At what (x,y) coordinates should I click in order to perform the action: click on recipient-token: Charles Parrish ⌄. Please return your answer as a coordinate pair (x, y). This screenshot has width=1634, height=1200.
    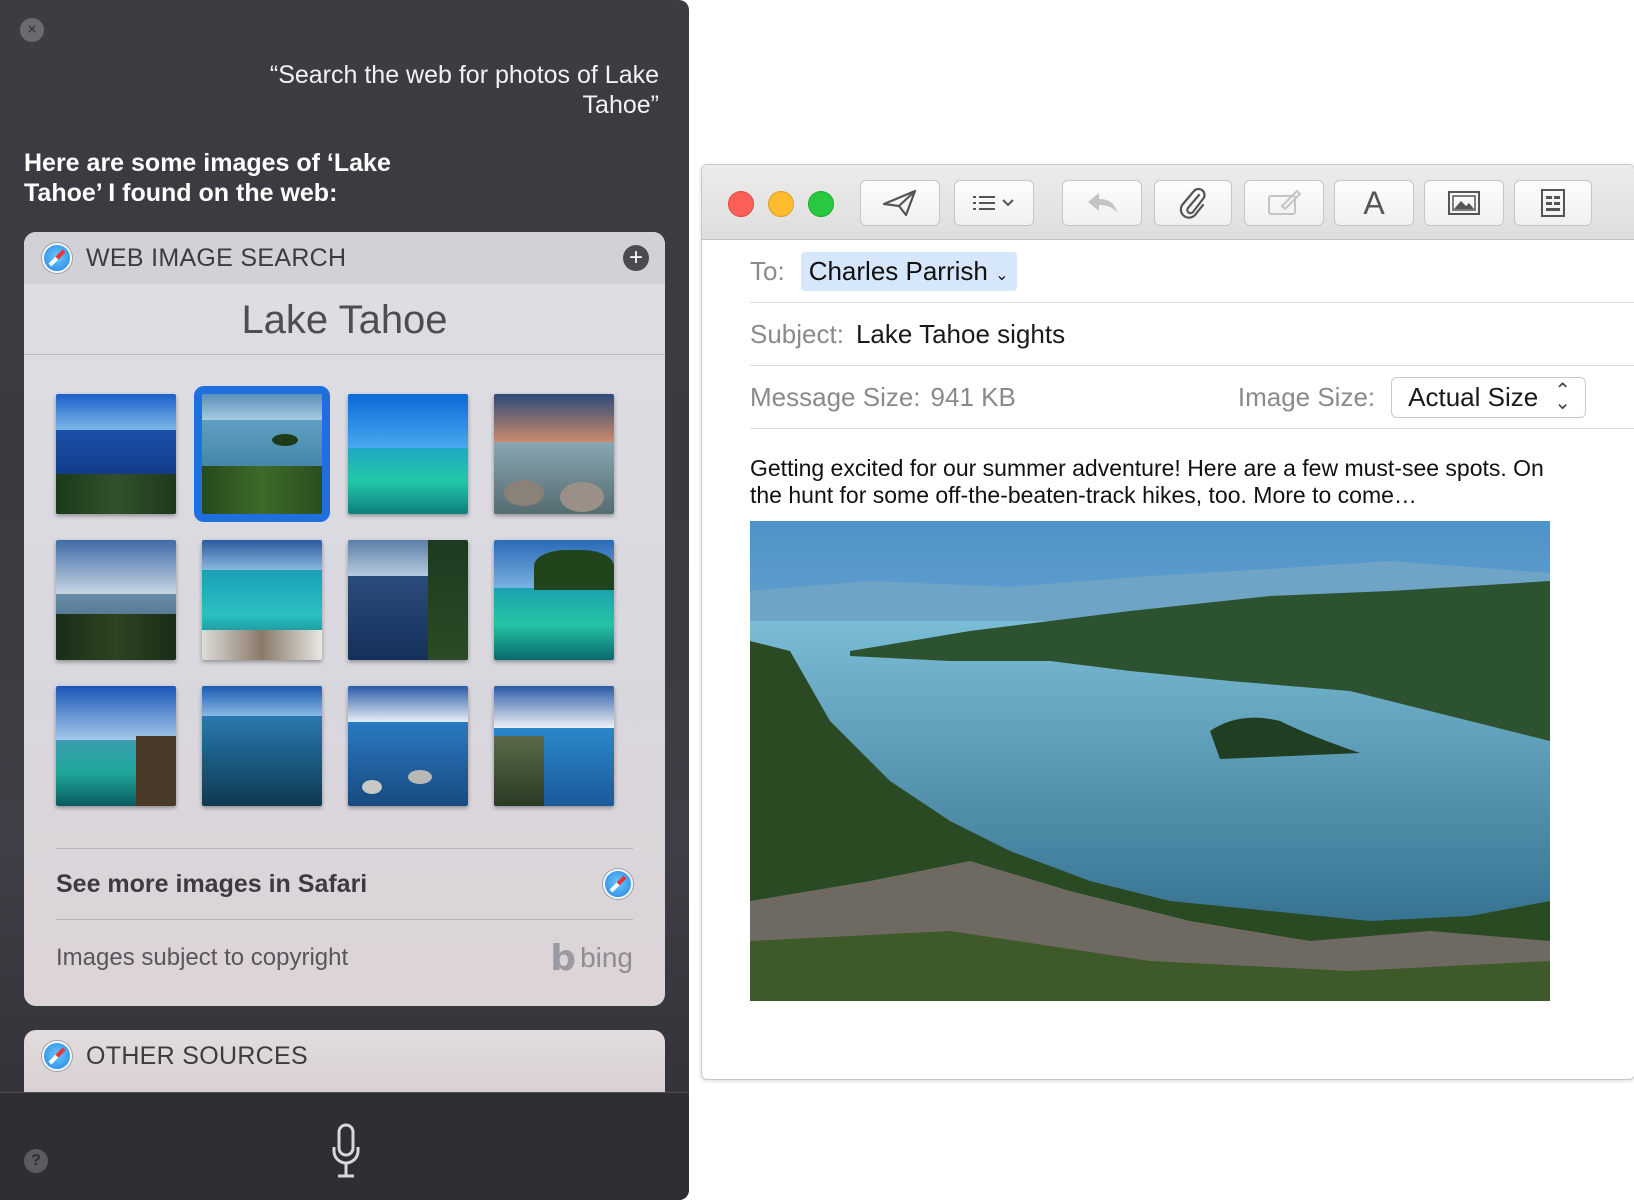
    Looking at the image, I should click on (908, 271).